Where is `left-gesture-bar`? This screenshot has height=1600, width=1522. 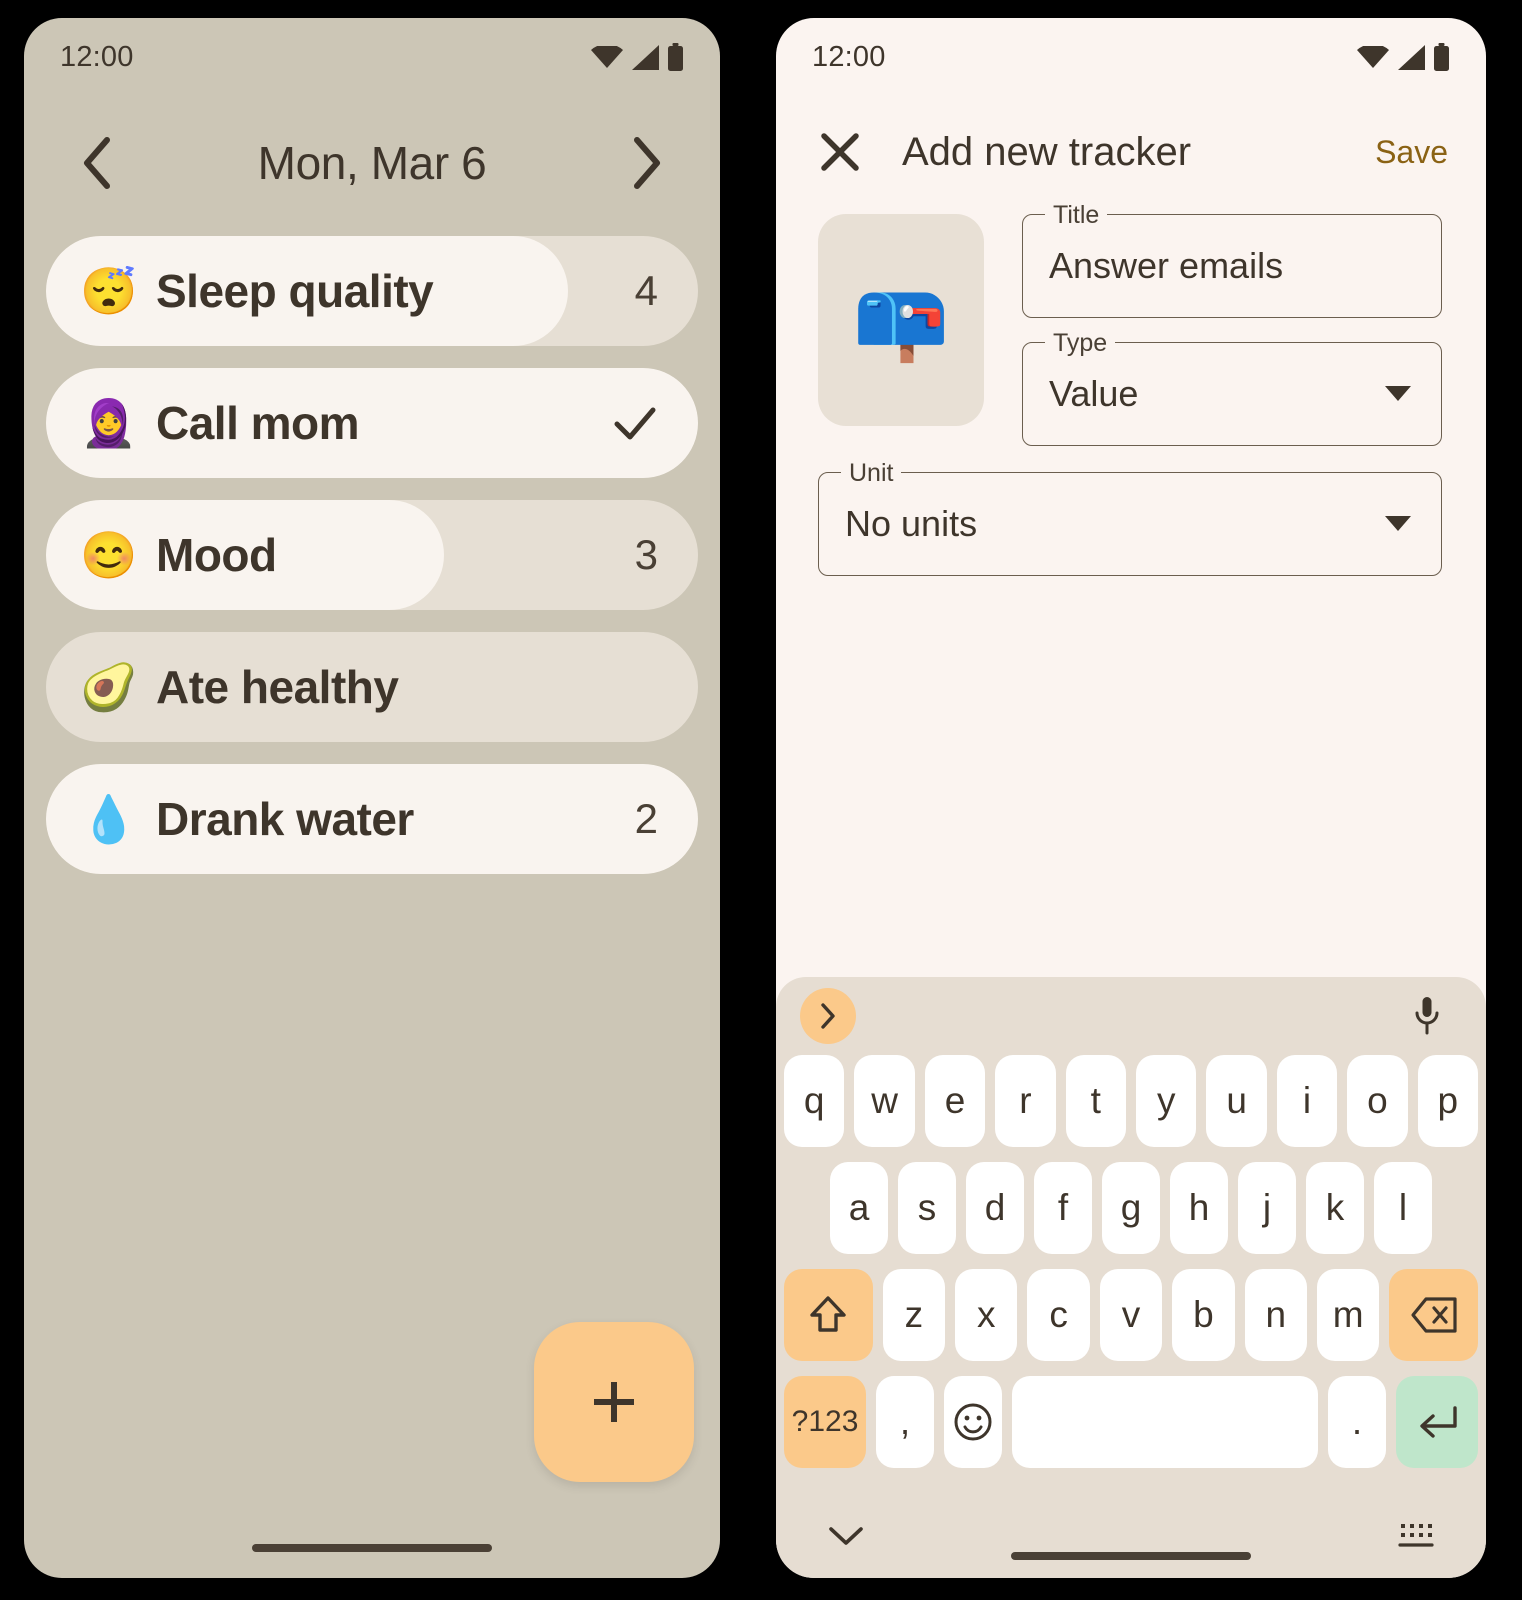 left-gesture-bar is located at coordinates (372, 1548).